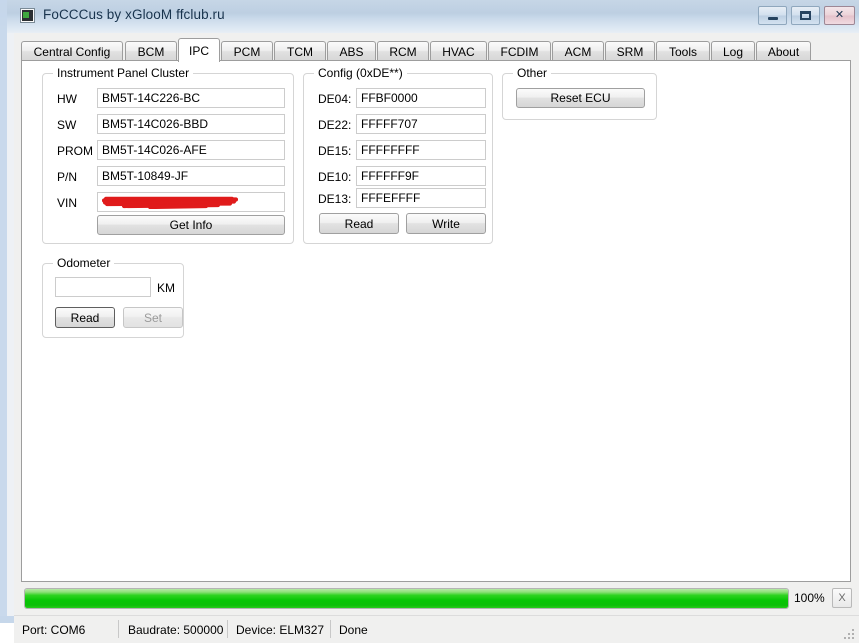  What do you see at coordinates (683, 51) in the screenshot?
I see `tab-tools: Tools` at bounding box center [683, 51].